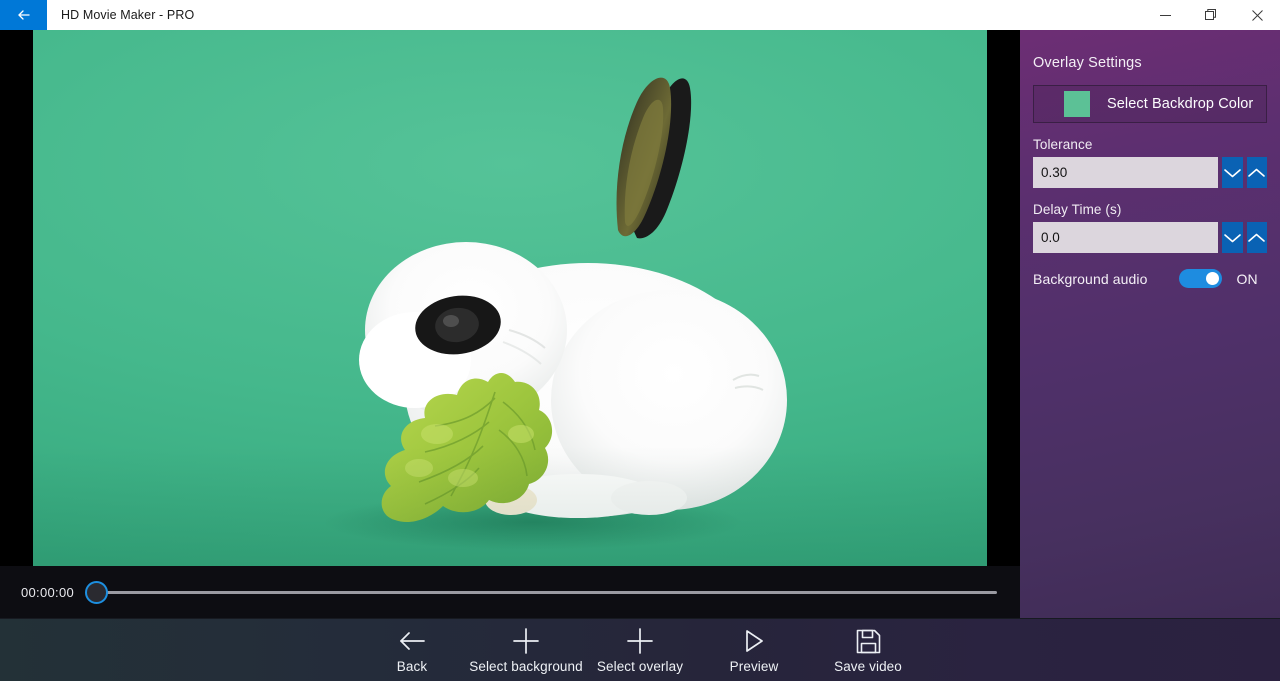 This screenshot has height=681, width=1280. Describe the element at coordinates (1257, 15) in the screenshot. I see `close-button` at that location.